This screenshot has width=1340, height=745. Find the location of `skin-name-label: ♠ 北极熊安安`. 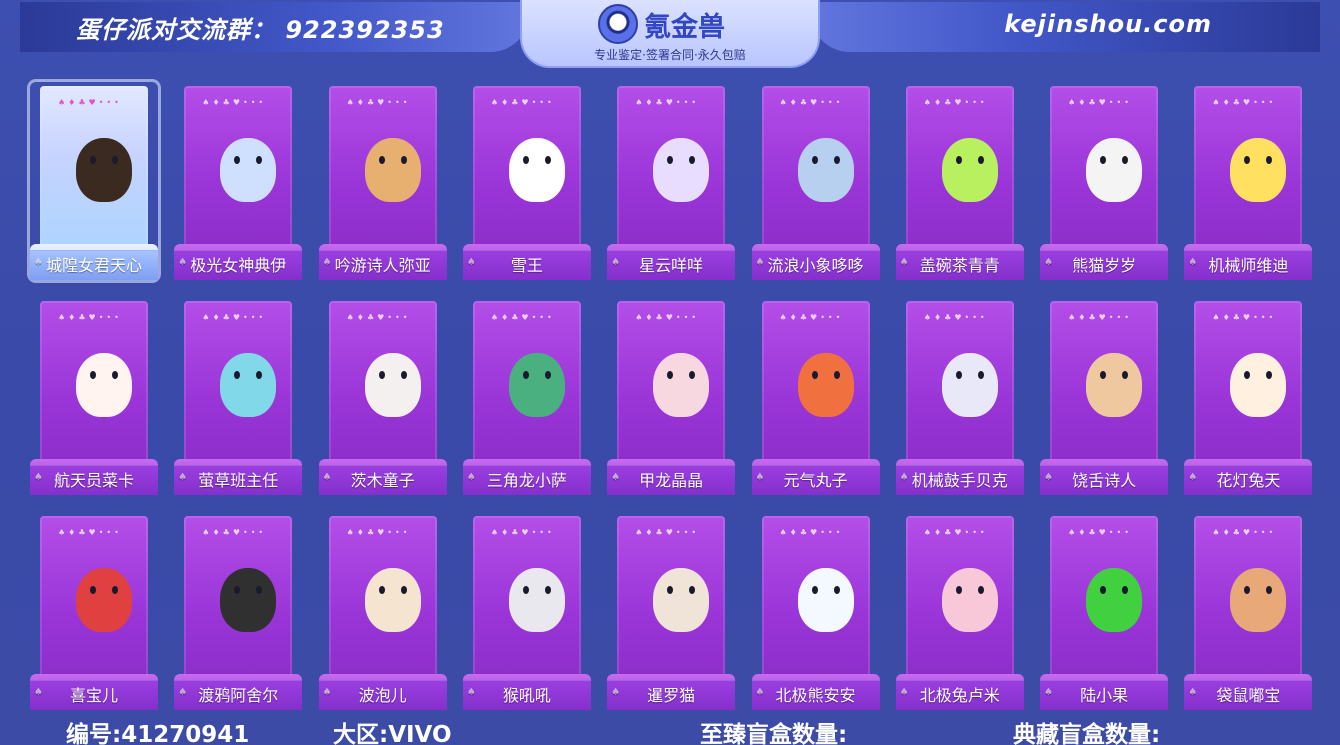

skin-name-label: ♠ 北极熊安安 is located at coordinates (815, 695).